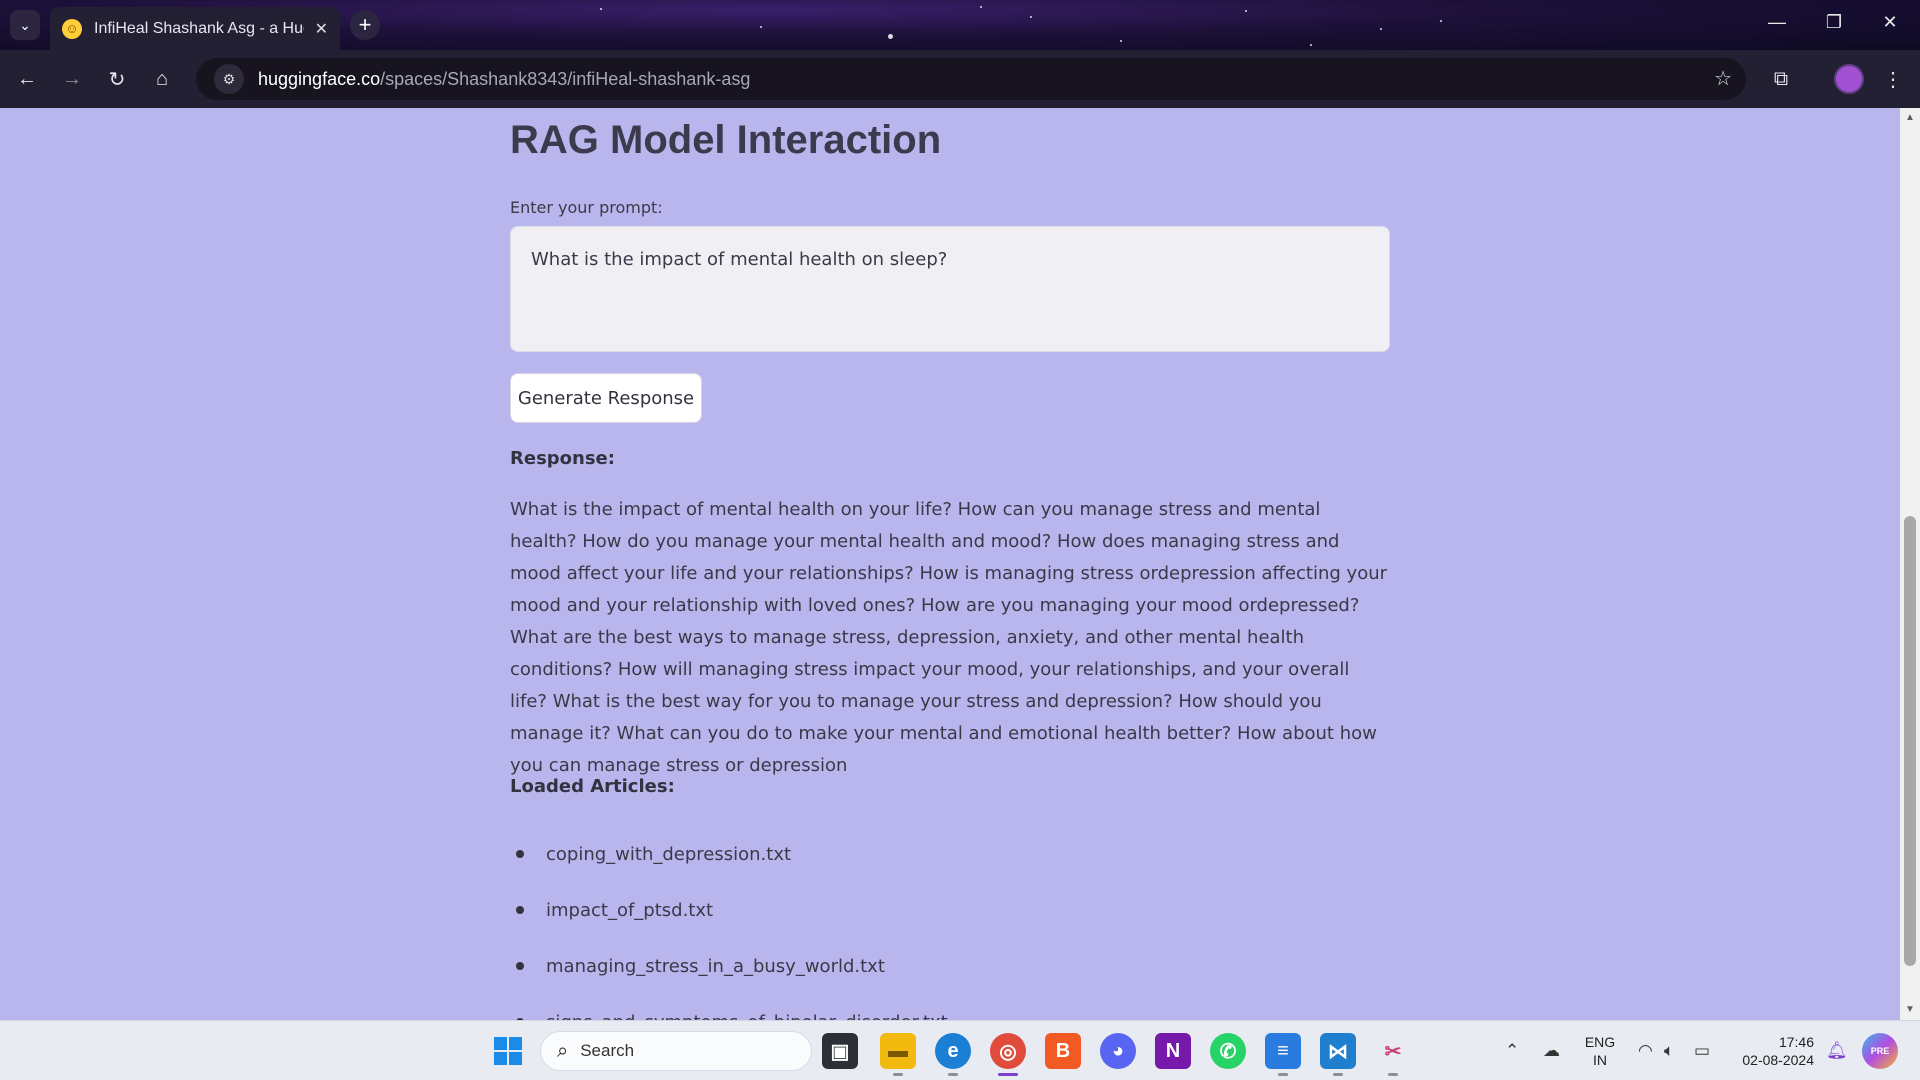  What do you see at coordinates (319, 78) in the screenshot?
I see `url-domain: huggingface.co` at bounding box center [319, 78].